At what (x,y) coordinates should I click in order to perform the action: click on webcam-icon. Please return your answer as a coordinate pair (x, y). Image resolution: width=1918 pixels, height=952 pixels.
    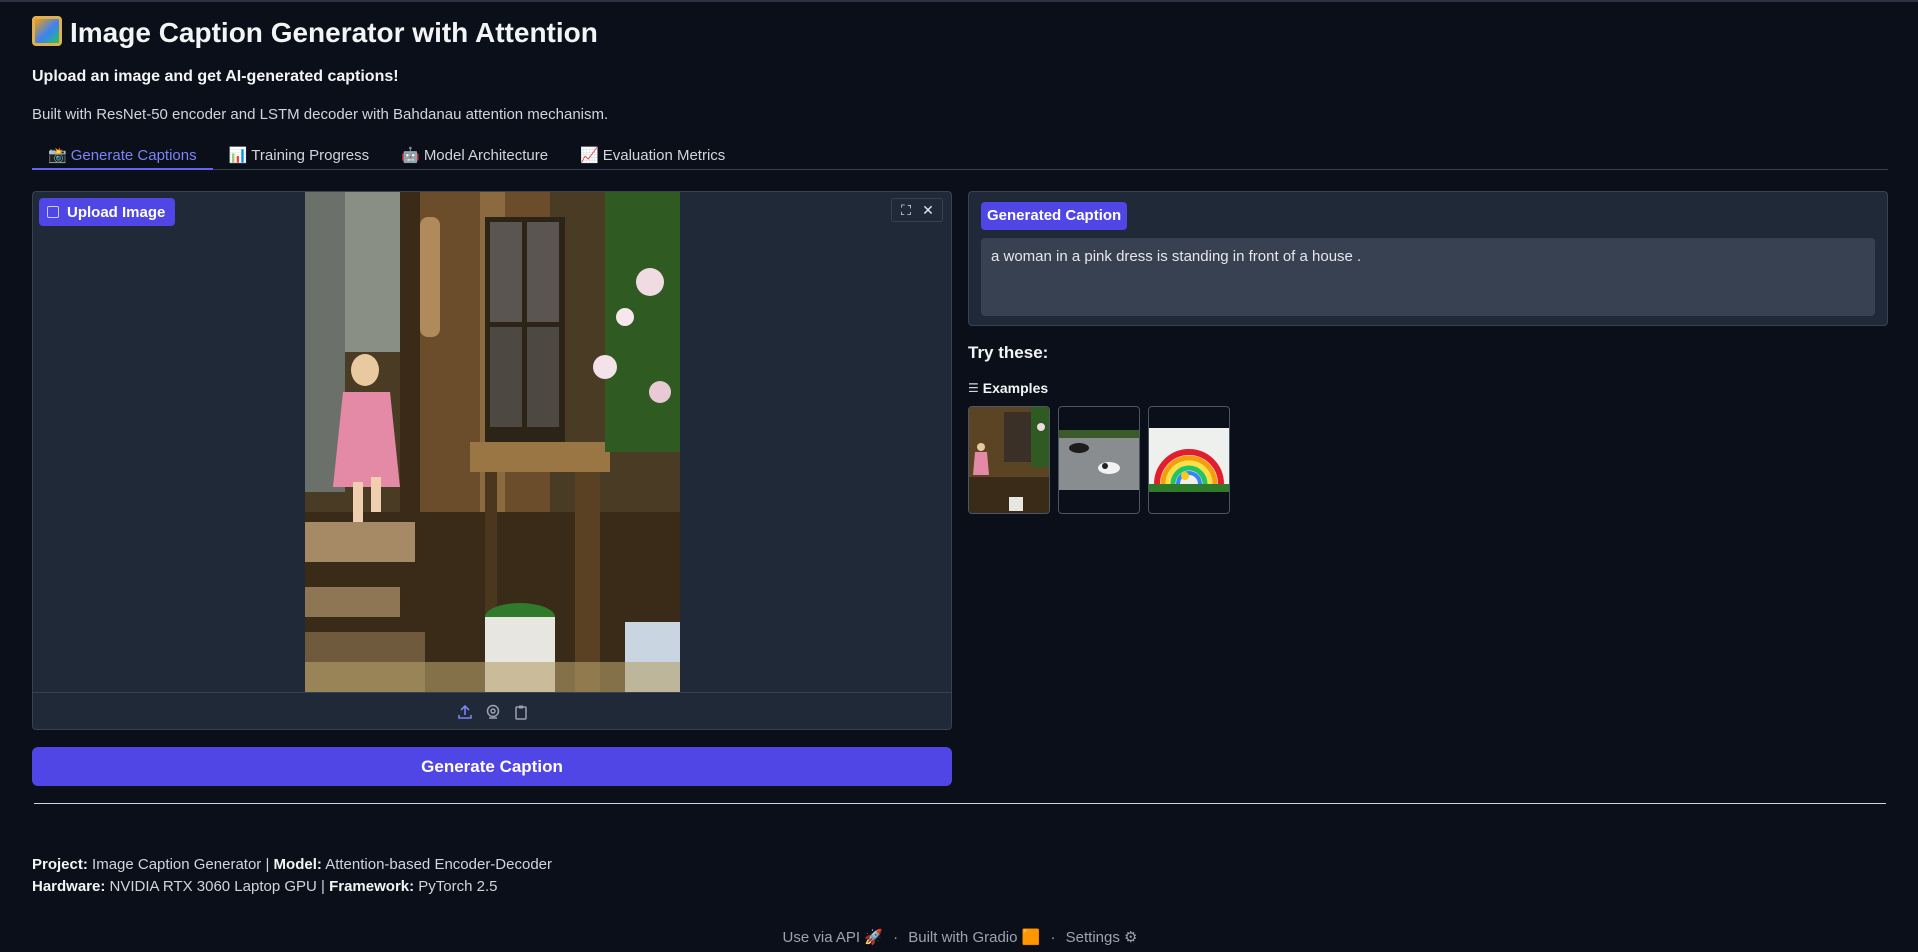
    Looking at the image, I should click on (493, 712).